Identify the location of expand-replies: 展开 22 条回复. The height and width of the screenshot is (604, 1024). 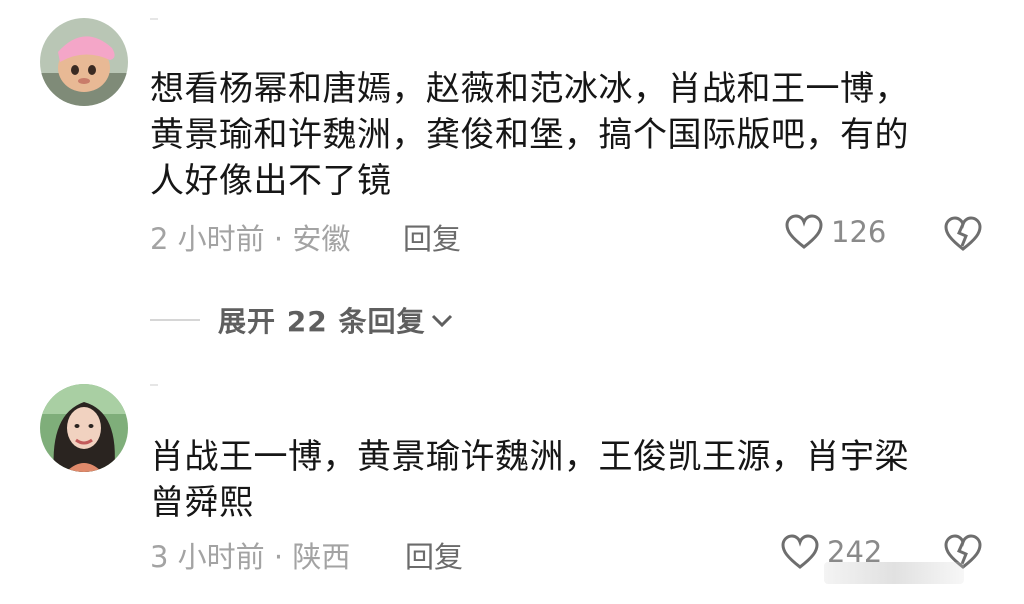
(302, 320).